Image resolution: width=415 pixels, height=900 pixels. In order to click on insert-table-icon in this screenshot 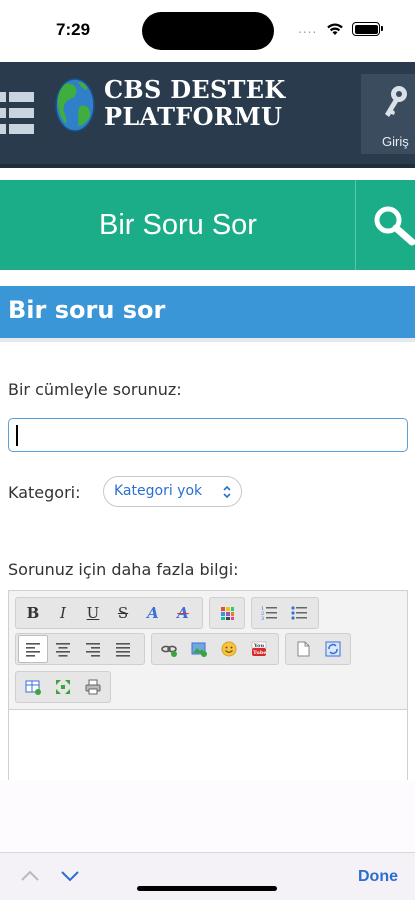, I will do `click(33, 687)`.